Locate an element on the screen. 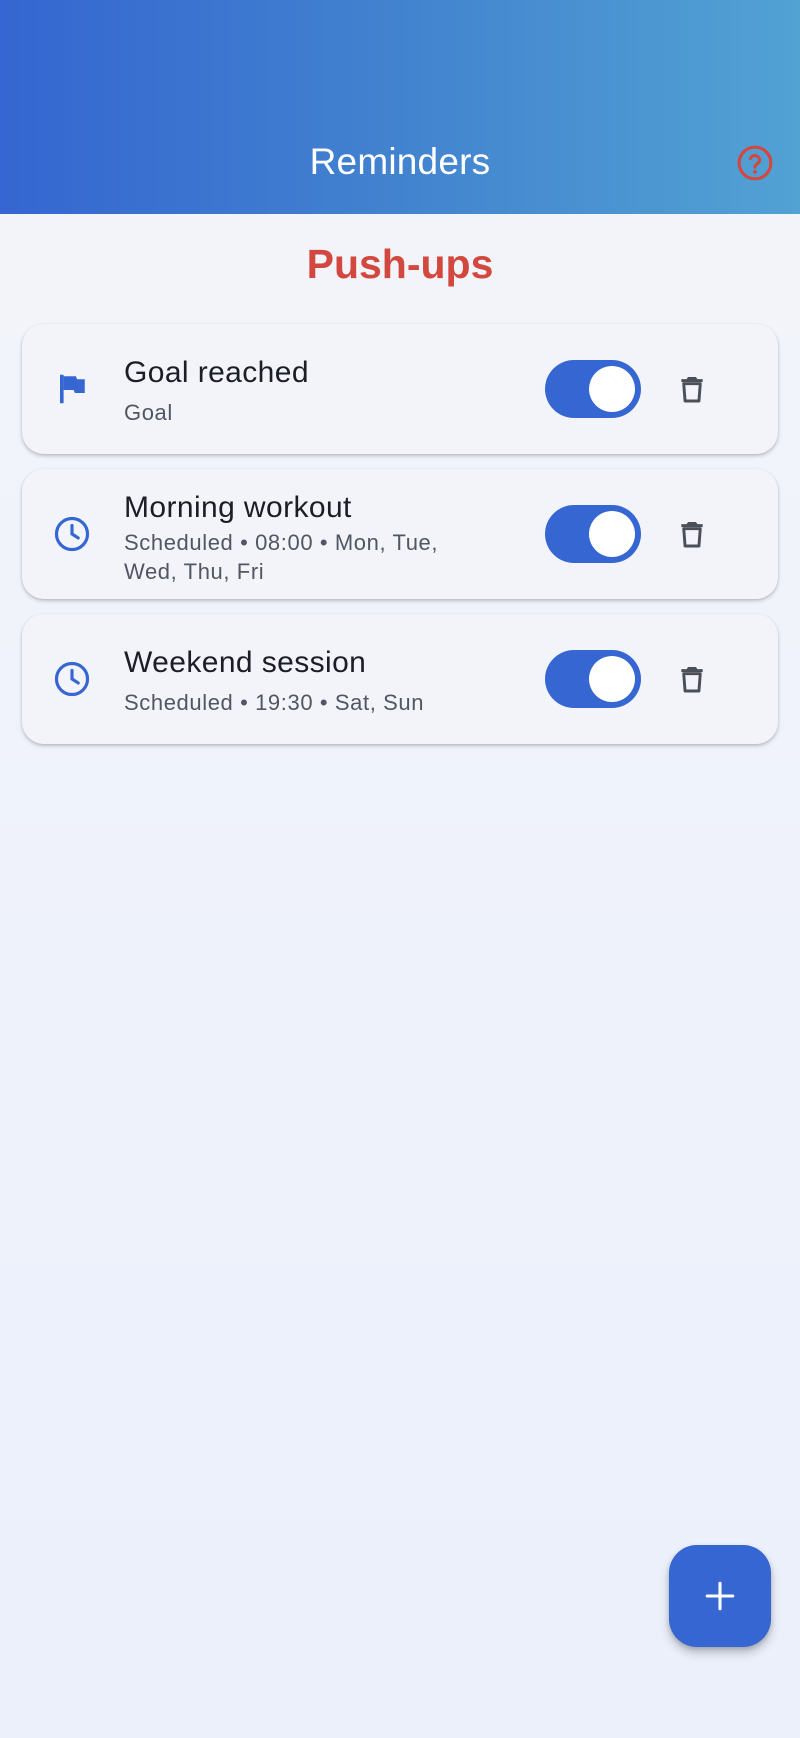 The image size is (800, 1738). reminder-title: Goal reached is located at coordinates (216, 372).